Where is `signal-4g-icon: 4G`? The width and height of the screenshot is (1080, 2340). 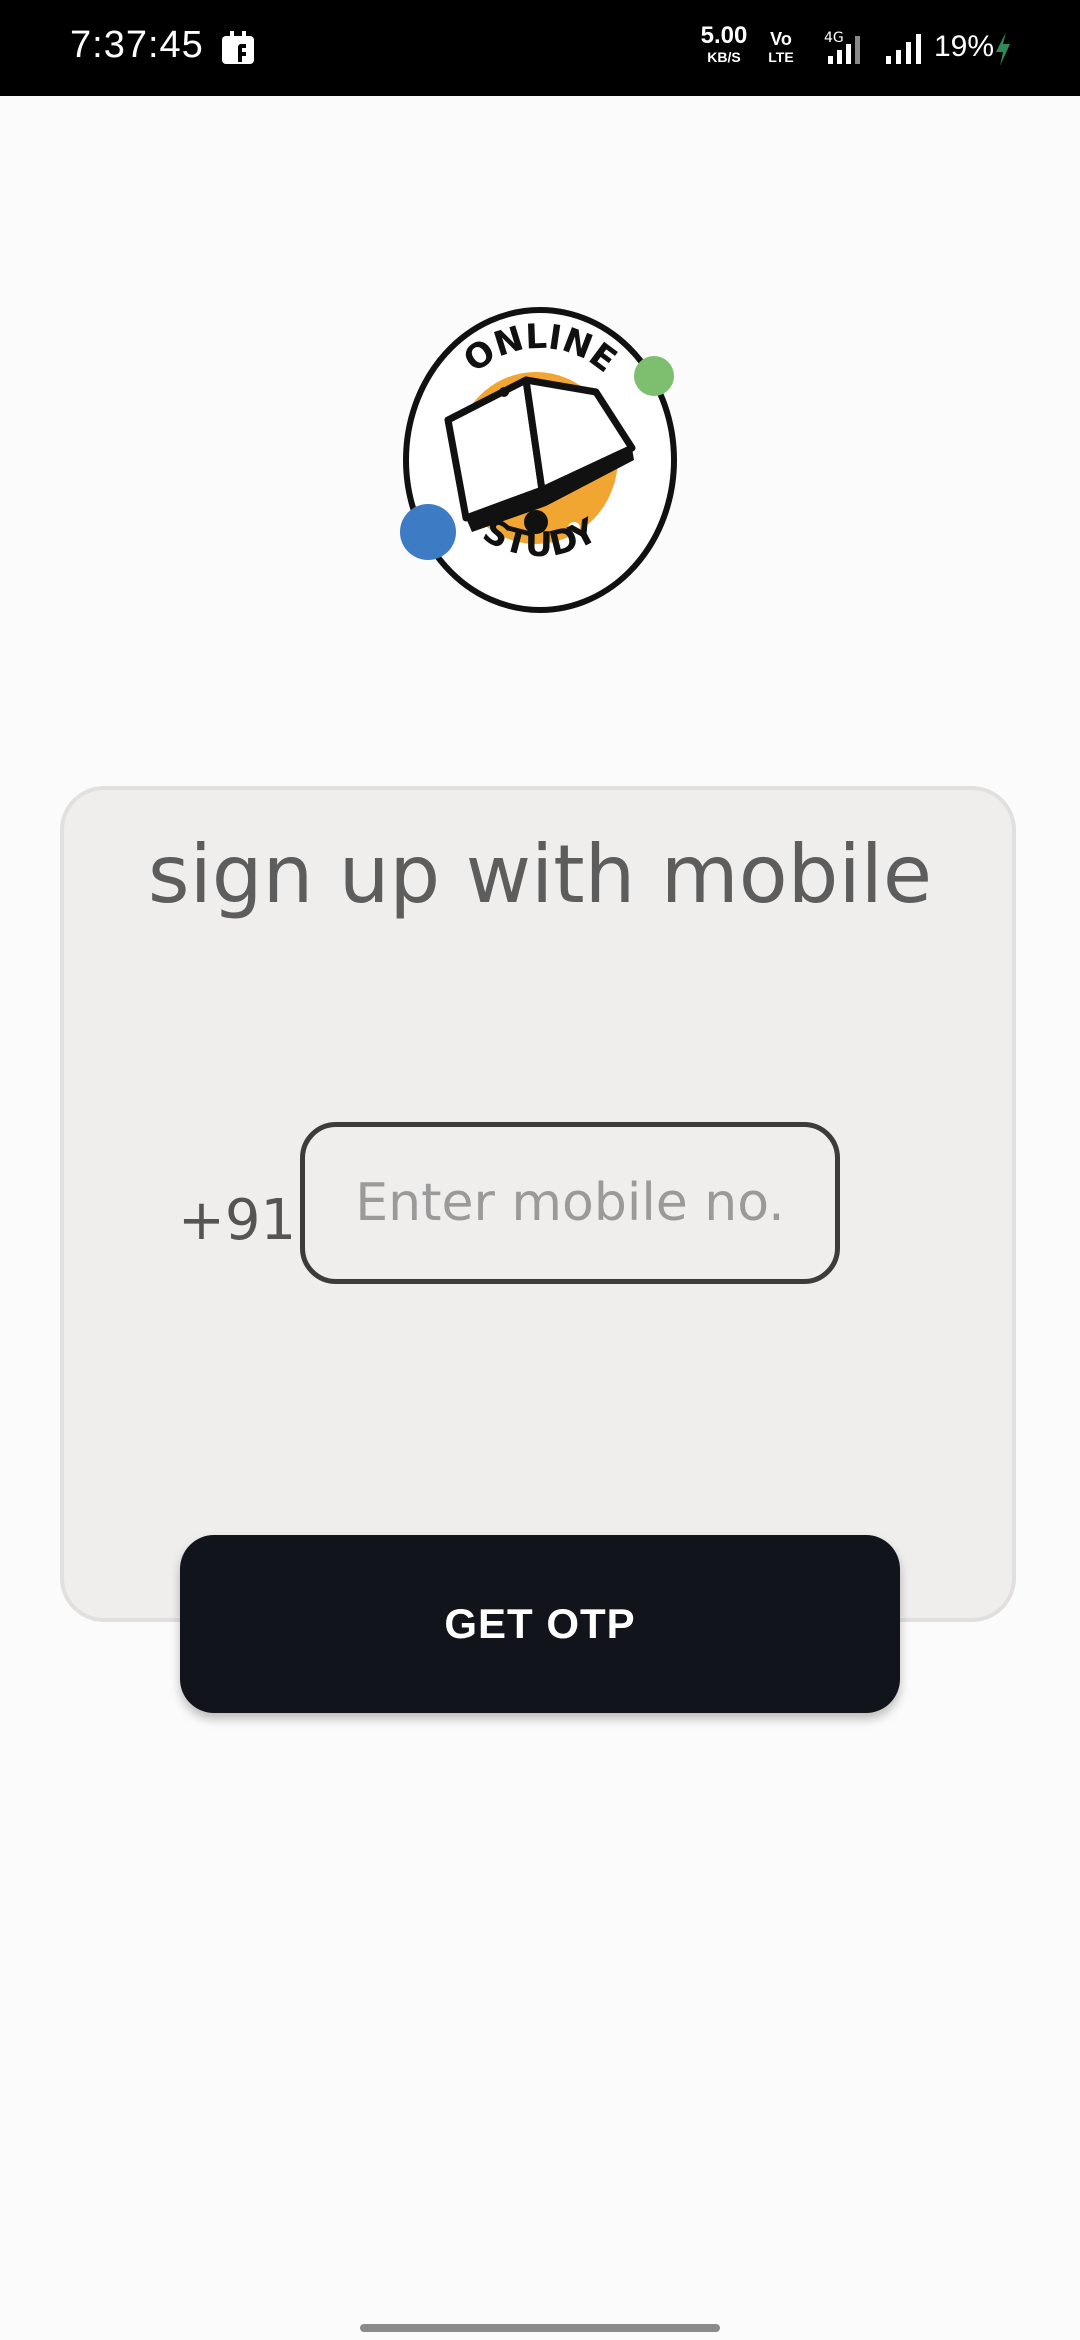 signal-4g-icon: 4G is located at coordinates (842, 47).